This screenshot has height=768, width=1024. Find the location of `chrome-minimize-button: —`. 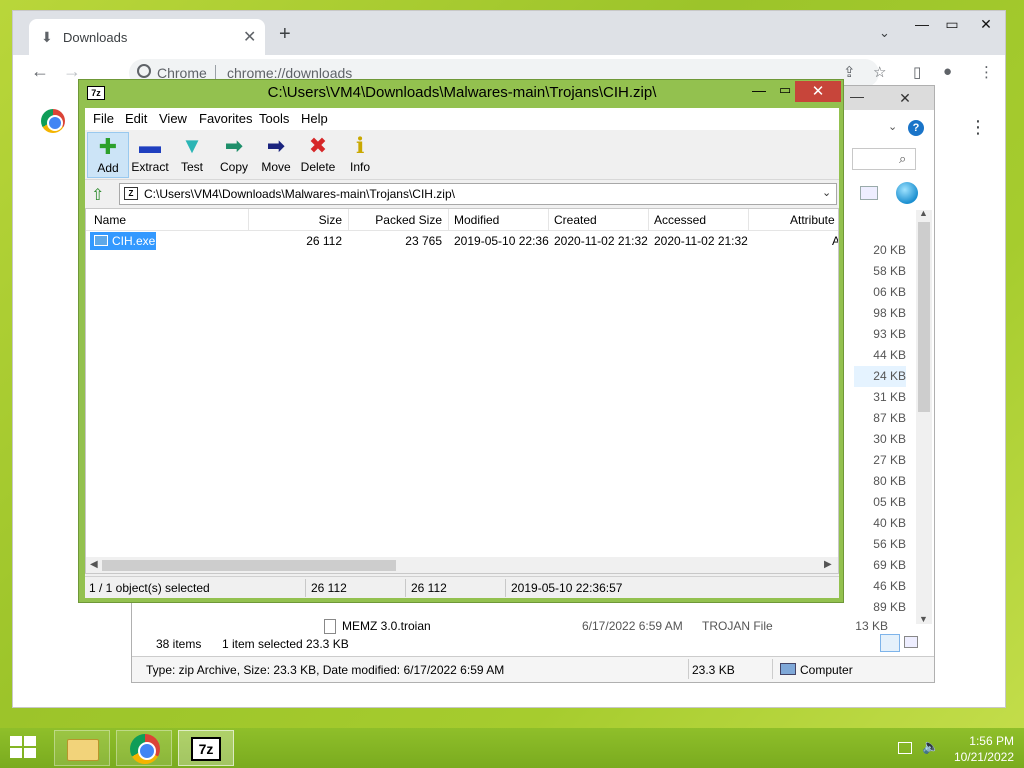

chrome-minimize-button: — is located at coordinates (922, 24).